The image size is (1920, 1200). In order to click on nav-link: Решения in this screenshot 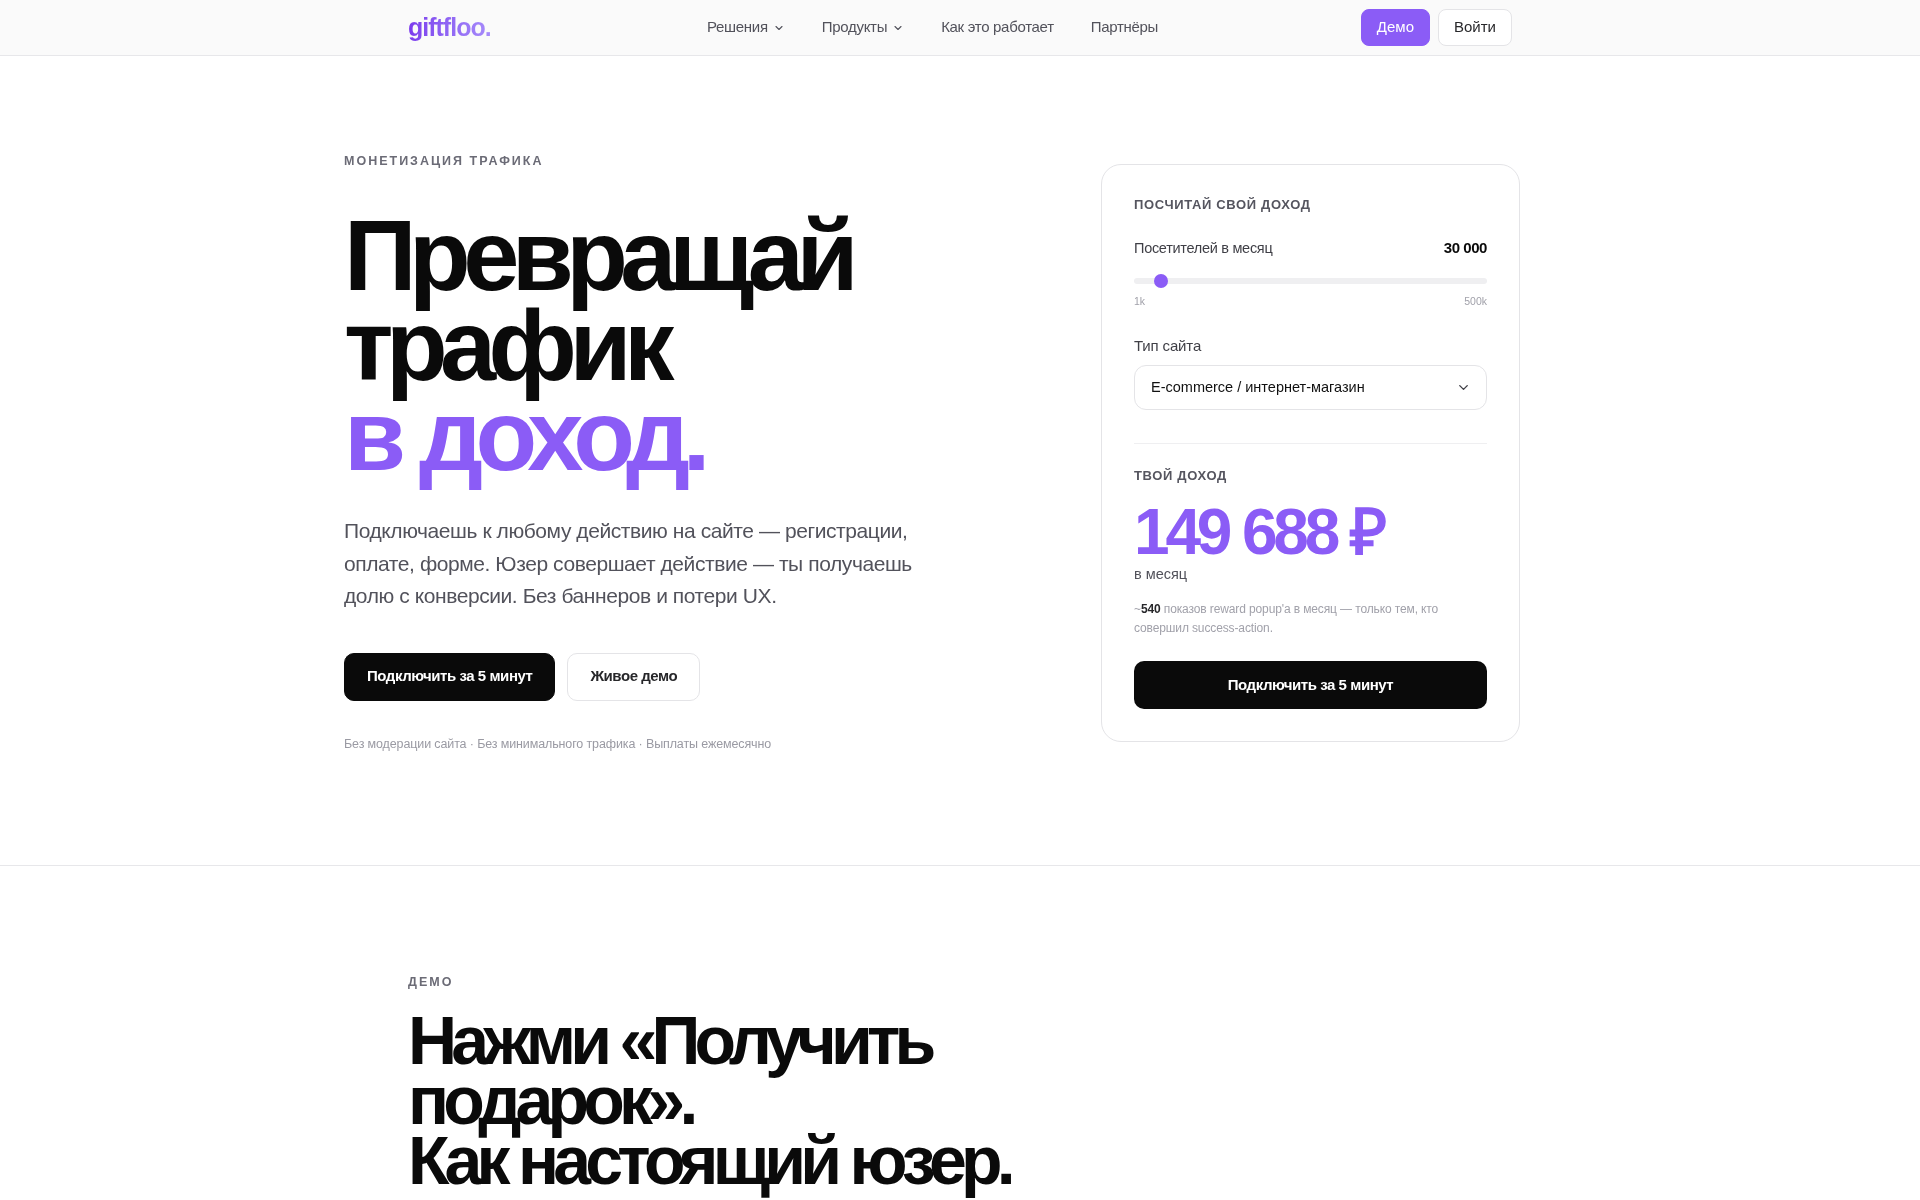, I will do `click(746, 27)`.